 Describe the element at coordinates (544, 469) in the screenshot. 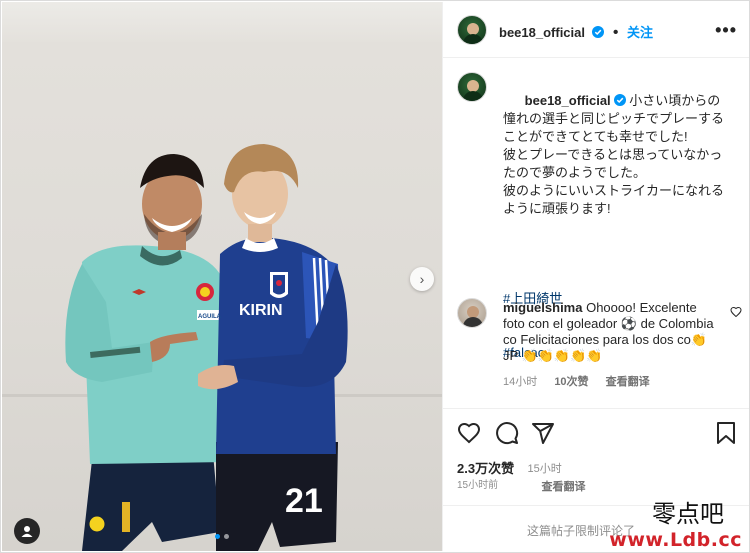

I see `caption-time: 15小时` at that location.